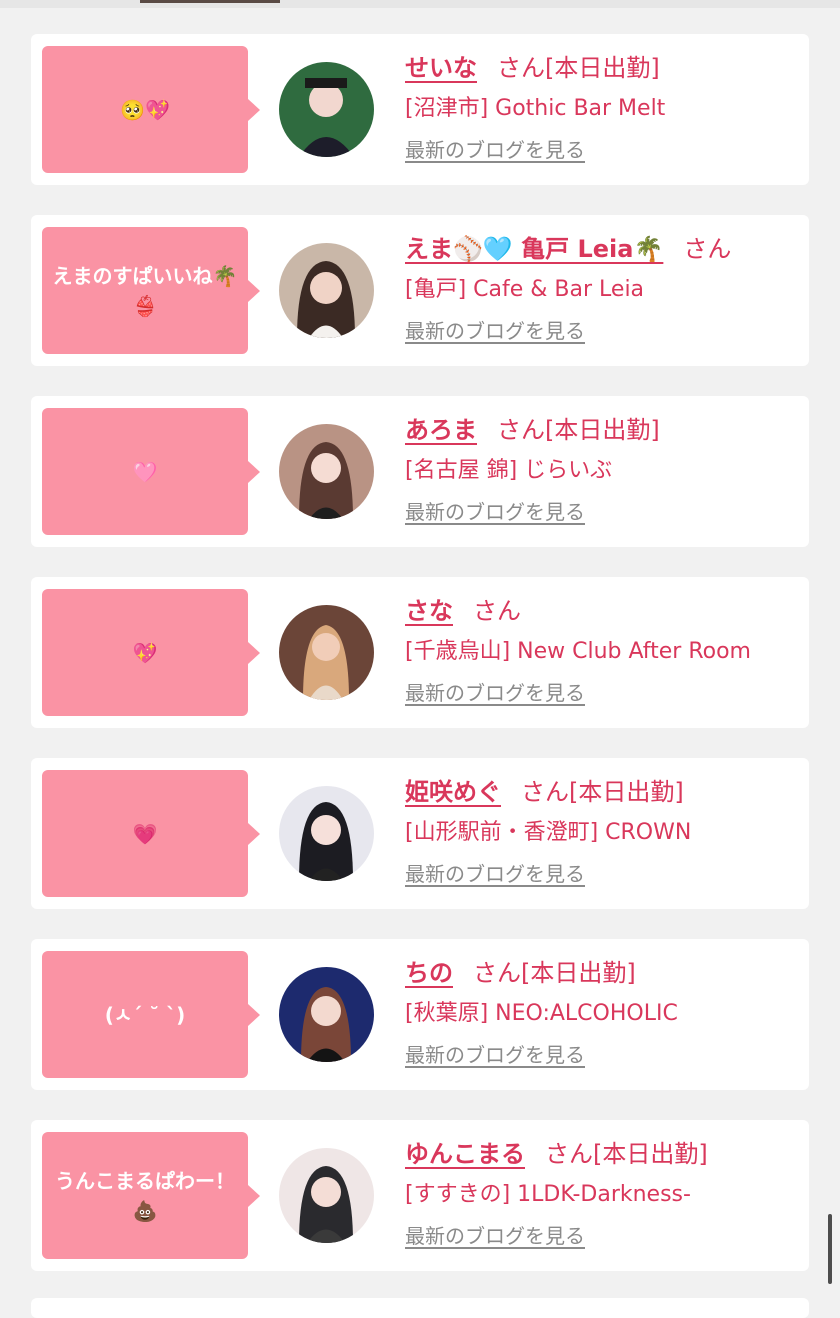 The width and height of the screenshot is (840, 1318). What do you see at coordinates (151, 290) in the screenshot?
I see `message-bubble: えまのすぱいいね🌴👙` at bounding box center [151, 290].